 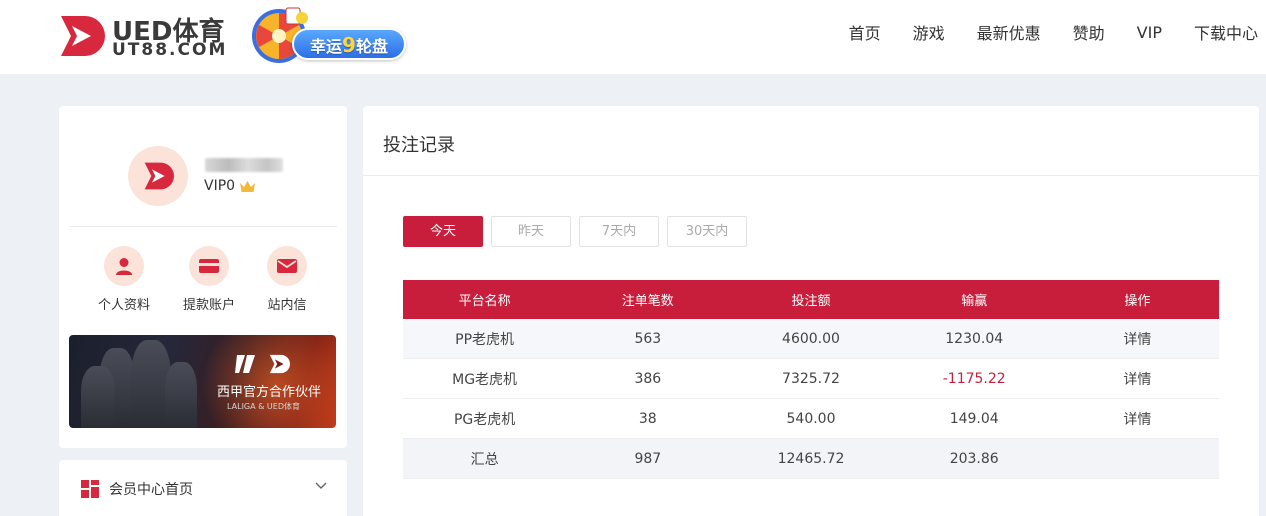 What do you see at coordinates (220, 186) in the screenshot?
I see `vip-level-label: VIP0` at bounding box center [220, 186].